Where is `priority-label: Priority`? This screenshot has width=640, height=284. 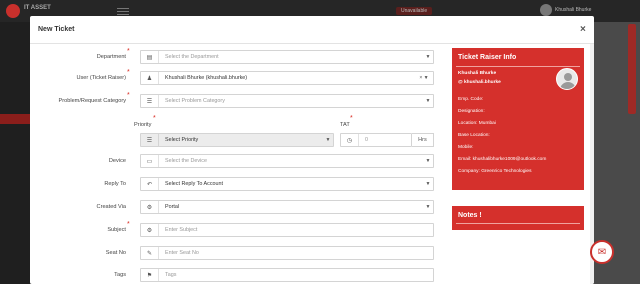
priority-label: Priority is located at coordinates (143, 125).